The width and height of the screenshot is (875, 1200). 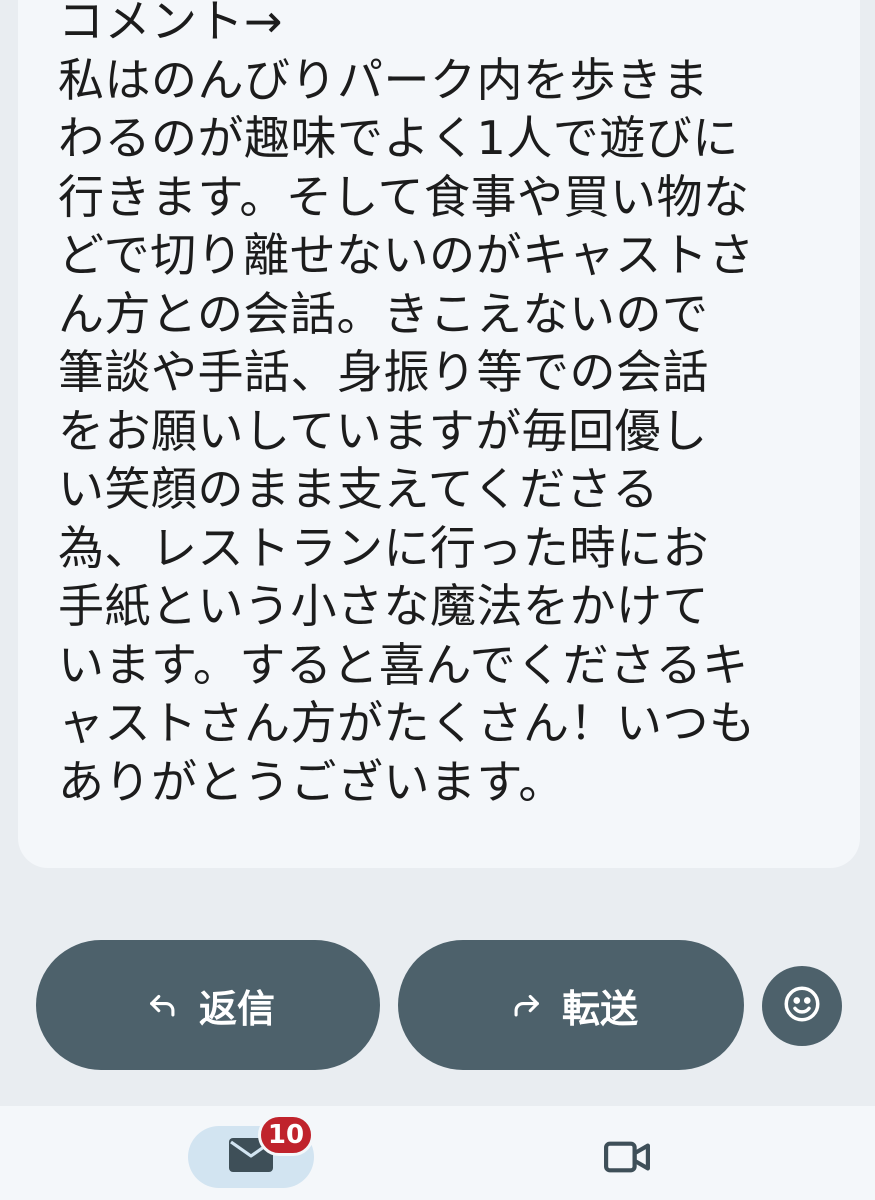 I want to click on message-line: 筆談や手話、身振り等での会話, so click(x=383, y=372).